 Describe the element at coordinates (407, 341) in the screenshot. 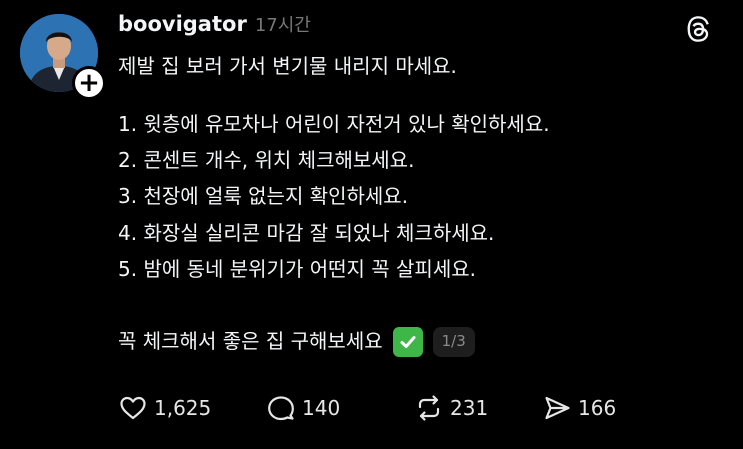

I see `check-mark-emoji-icon` at that location.